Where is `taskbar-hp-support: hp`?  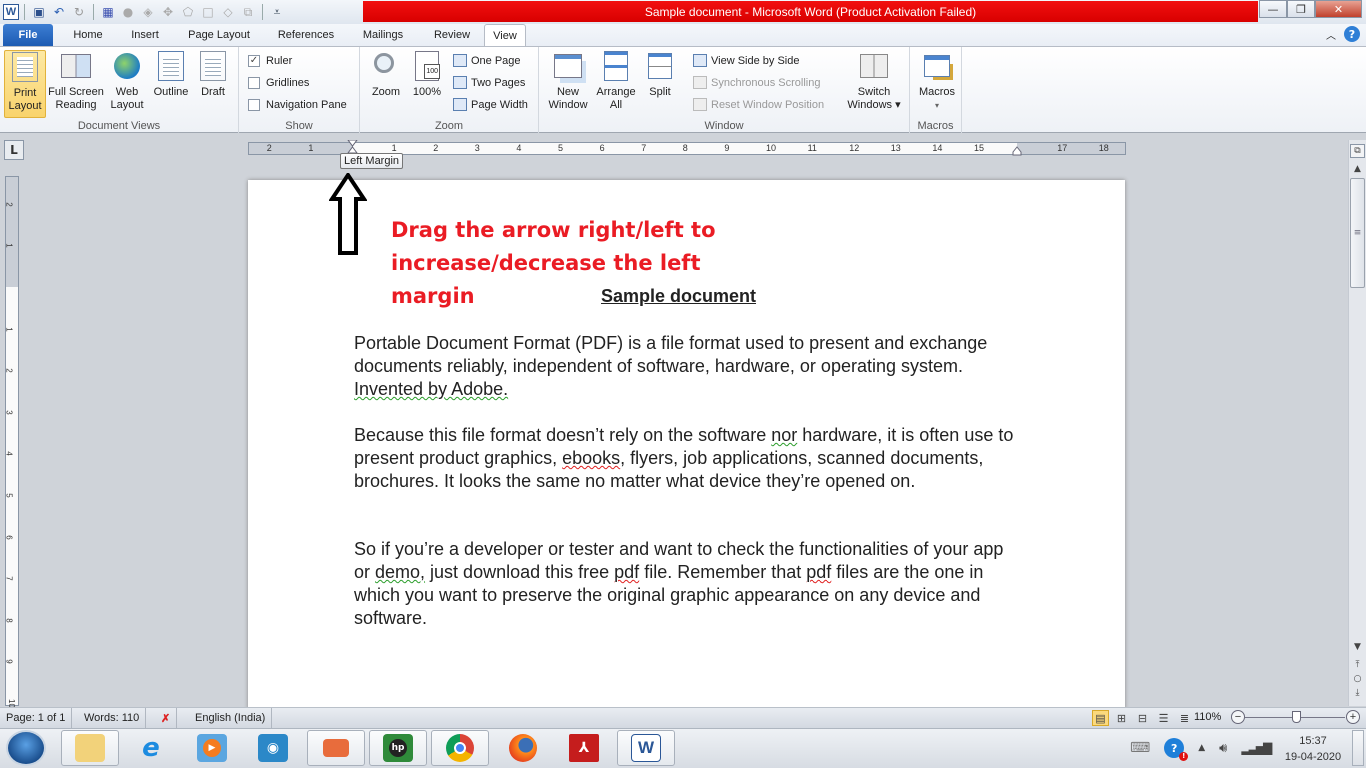
taskbar-hp-support: hp is located at coordinates (398, 748).